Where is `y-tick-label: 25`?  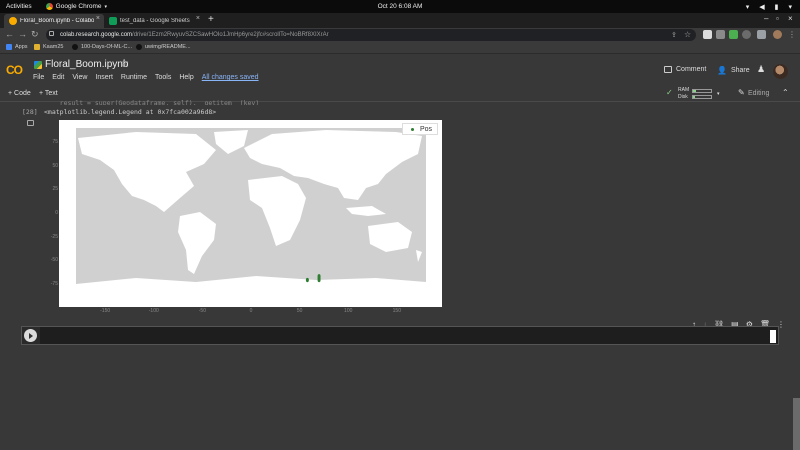 y-tick-label: 25 is located at coordinates (55, 189).